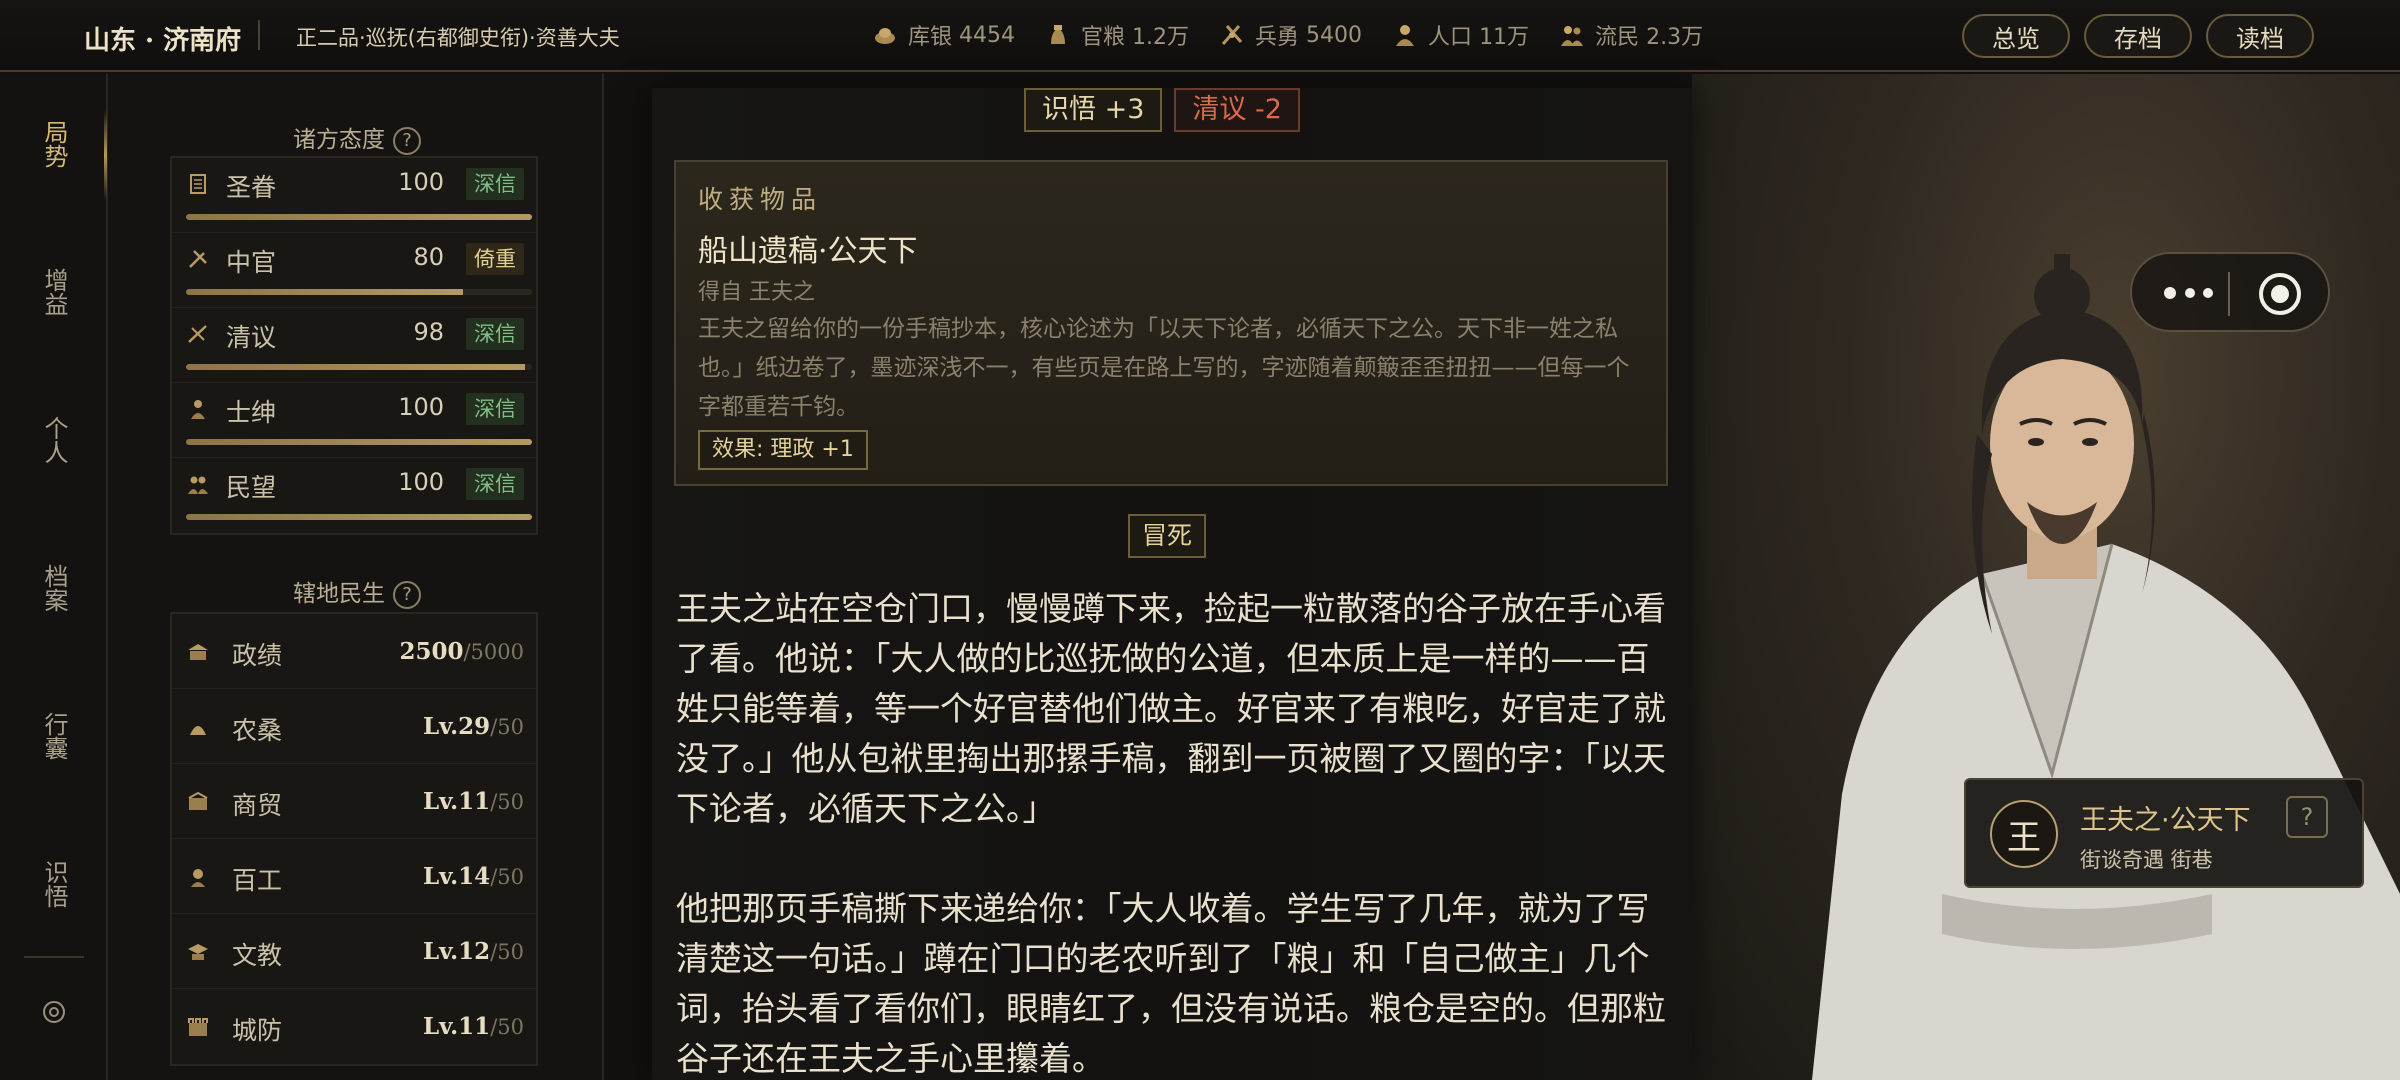  I want to click on stat-silver-value: 4454, so click(987, 35).